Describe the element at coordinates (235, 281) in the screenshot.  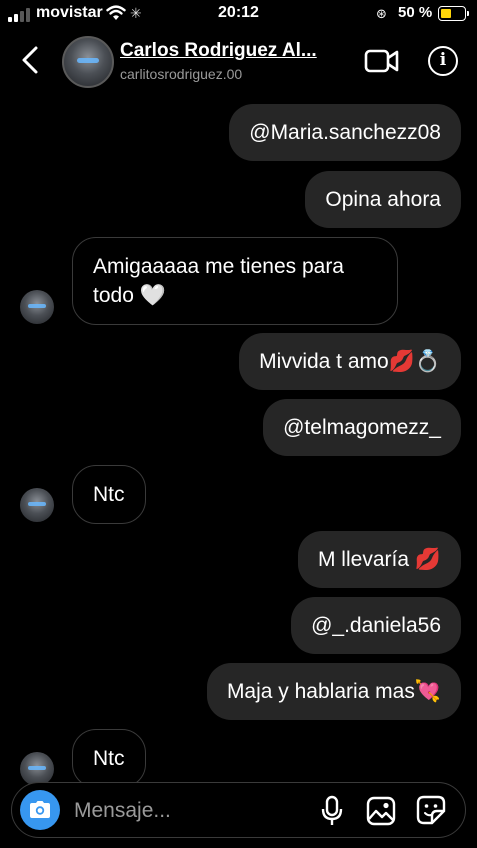
I see `message-bubble-incoming: Amigaaaaa me tienes para todo 🤍` at that location.